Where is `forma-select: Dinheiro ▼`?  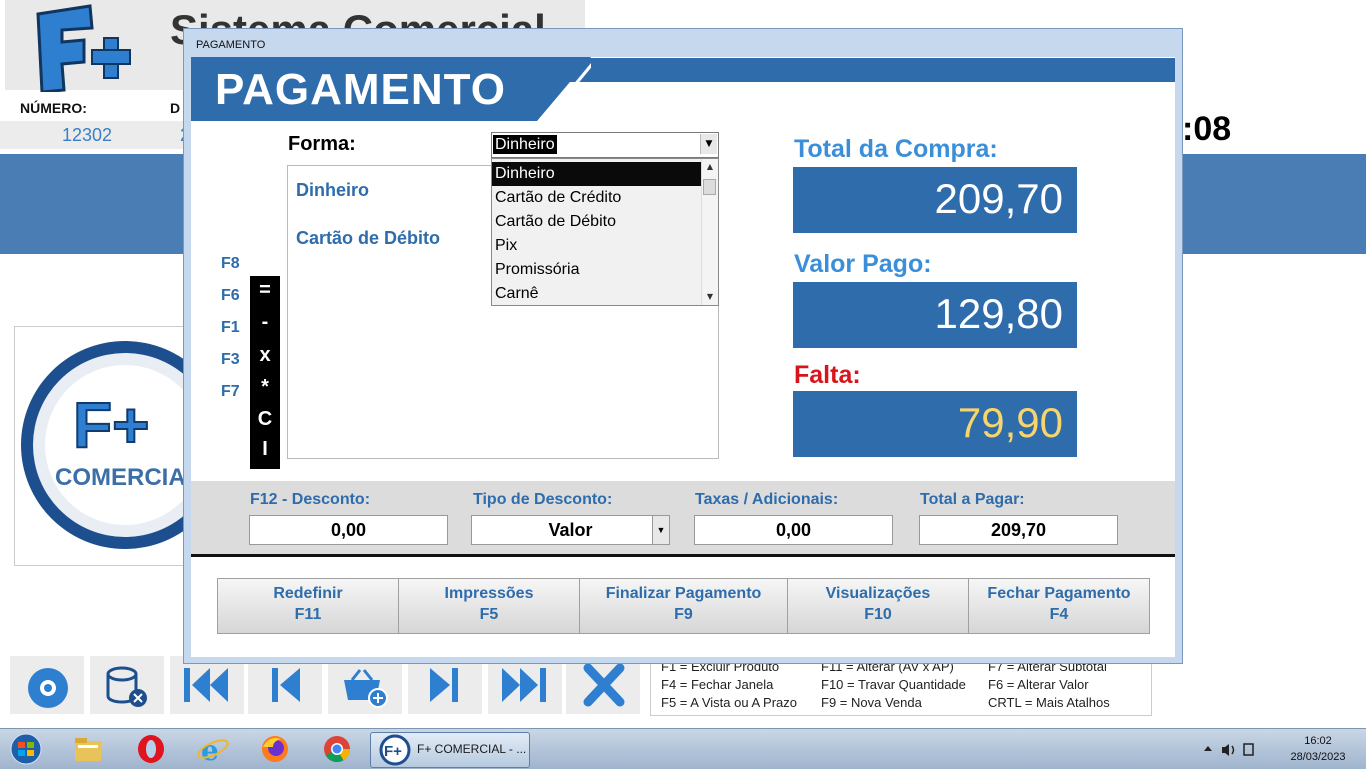
forma-select: Dinheiro ▼ is located at coordinates (605, 145).